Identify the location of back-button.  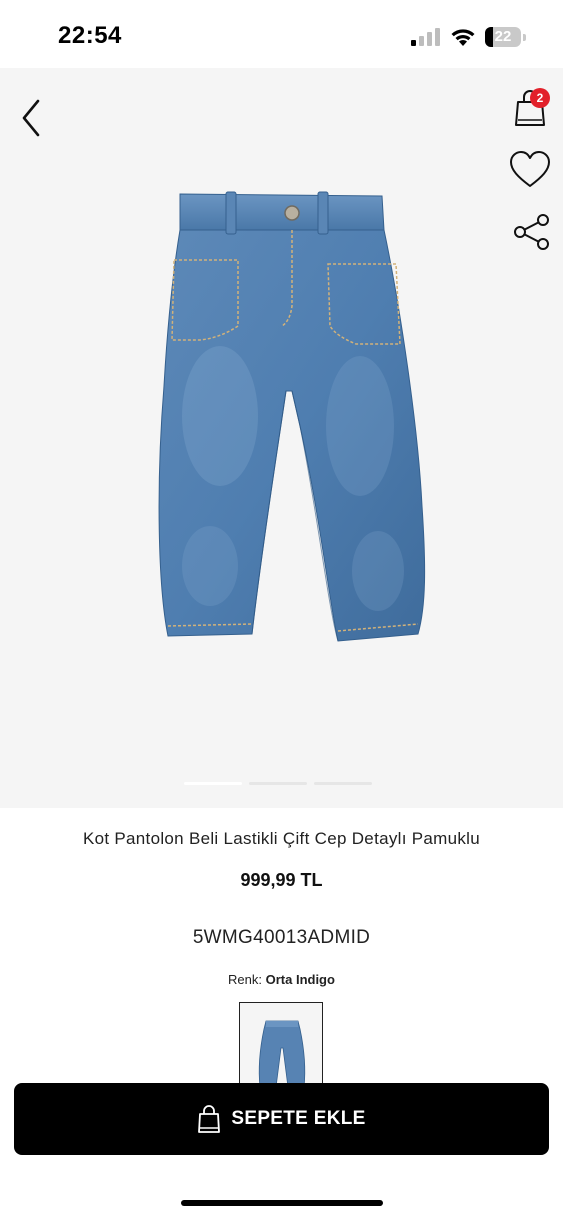
(32, 118).